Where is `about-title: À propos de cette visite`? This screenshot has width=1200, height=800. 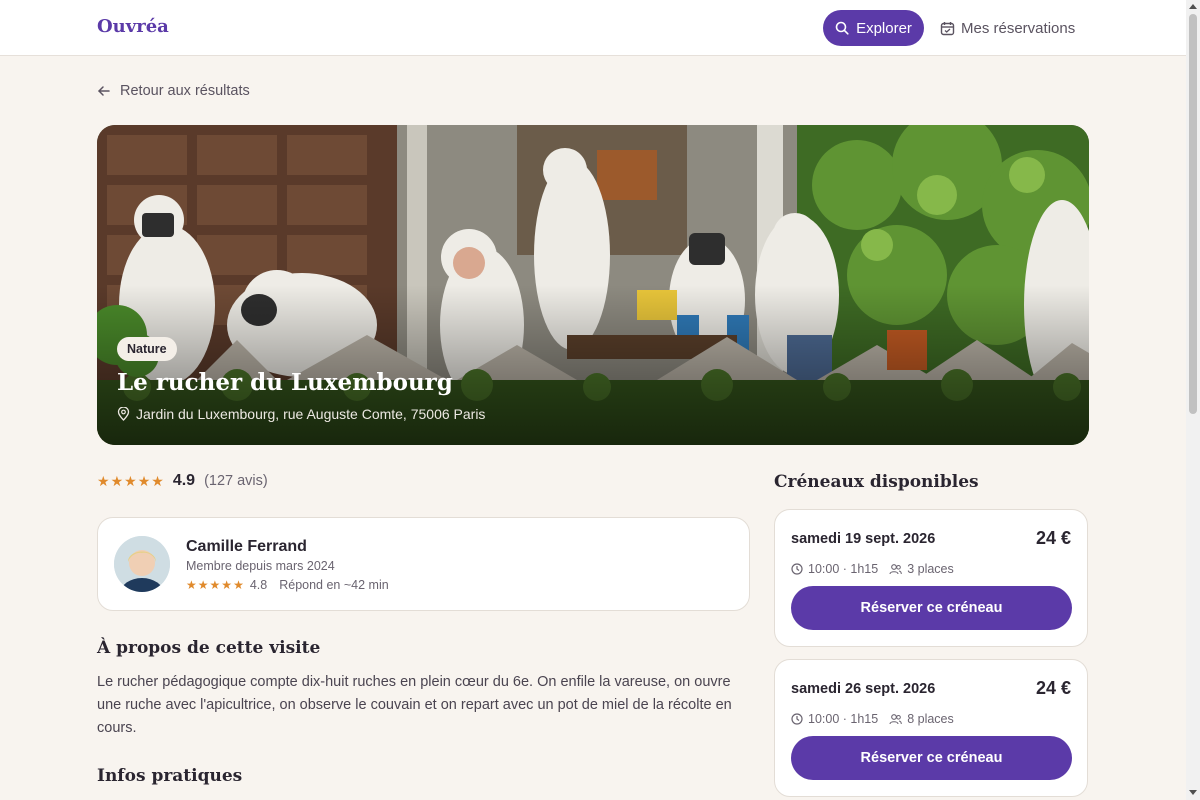
about-title: À propos de cette visite is located at coordinates (209, 648).